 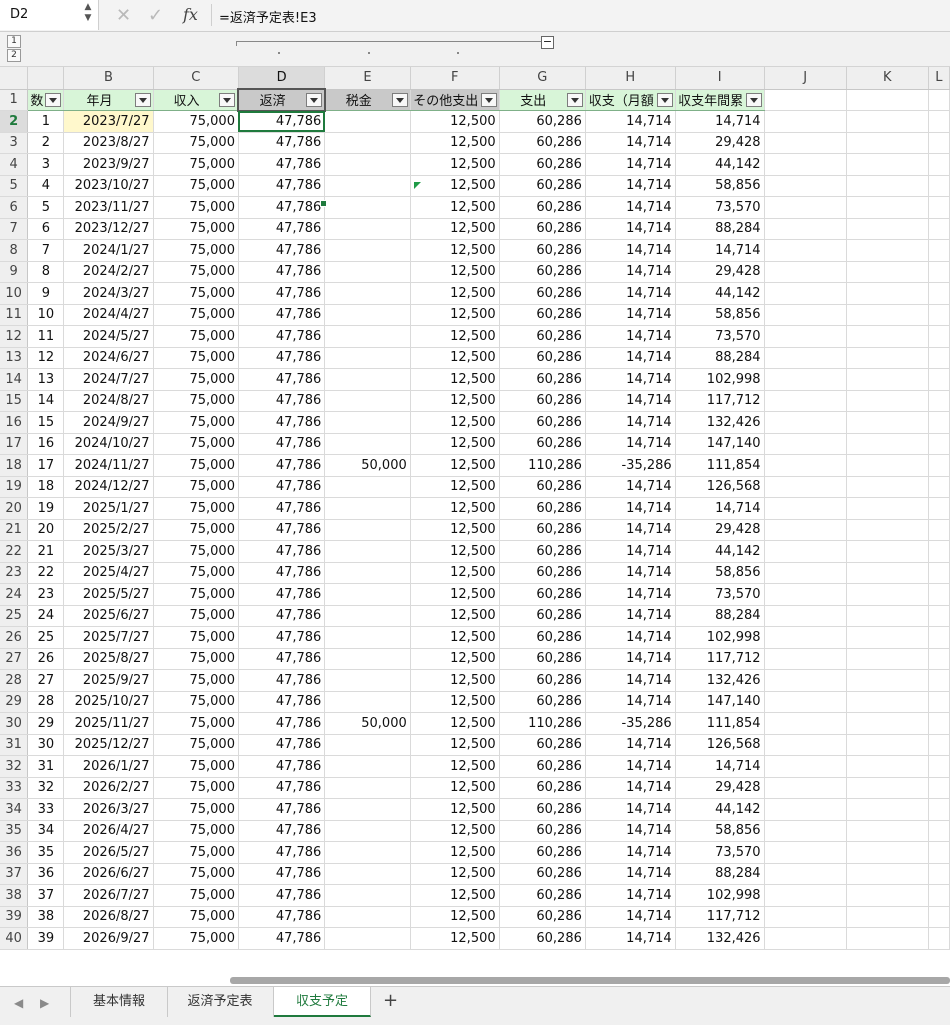 What do you see at coordinates (14, 336) in the screenshot?
I see `row-header: 12` at bounding box center [14, 336].